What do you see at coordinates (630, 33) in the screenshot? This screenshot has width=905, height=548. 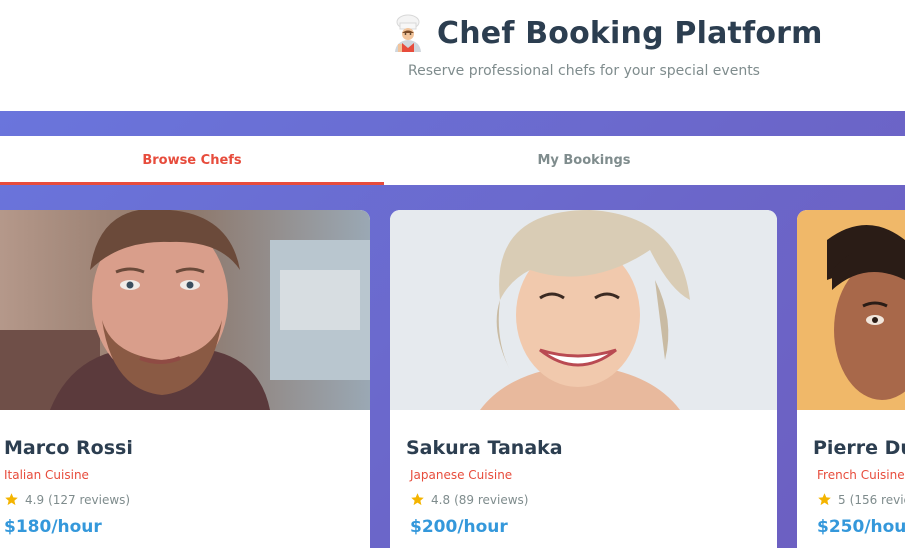 I see `page-title: Chef Booking Platform` at bounding box center [630, 33].